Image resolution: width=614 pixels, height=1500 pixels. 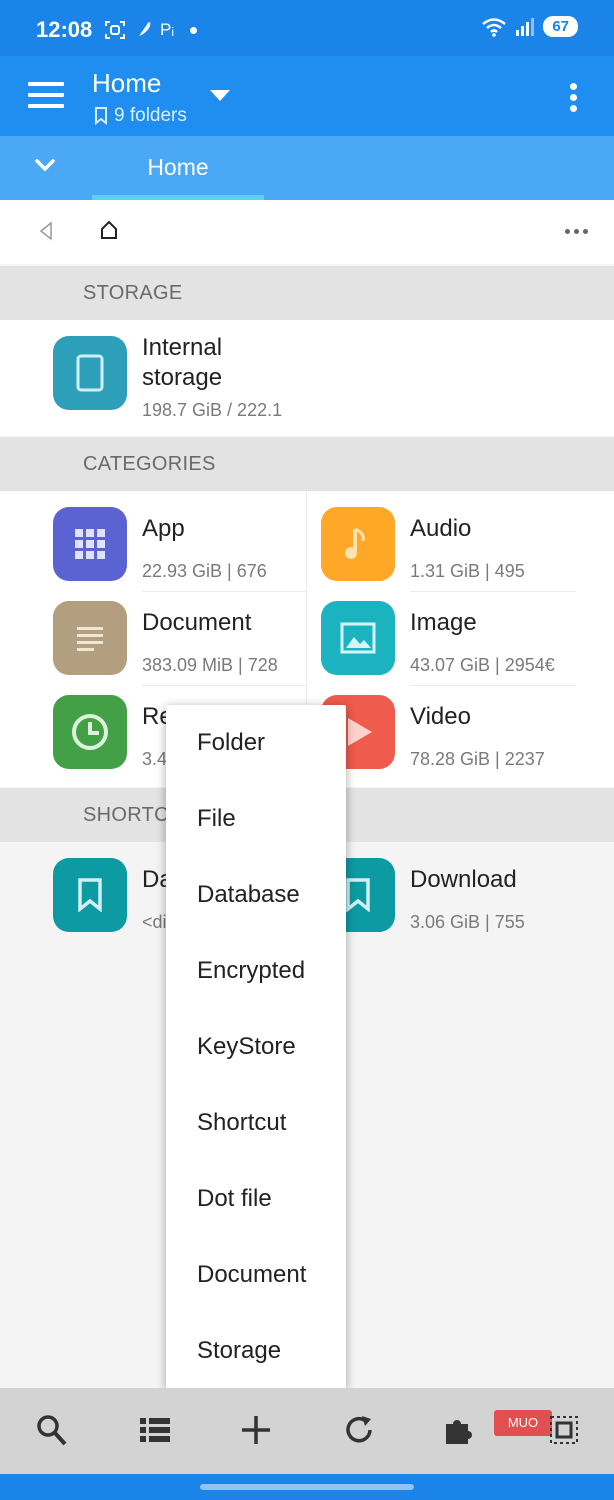 I want to click on storage-name-line2: storage, so click(x=182, y=377).